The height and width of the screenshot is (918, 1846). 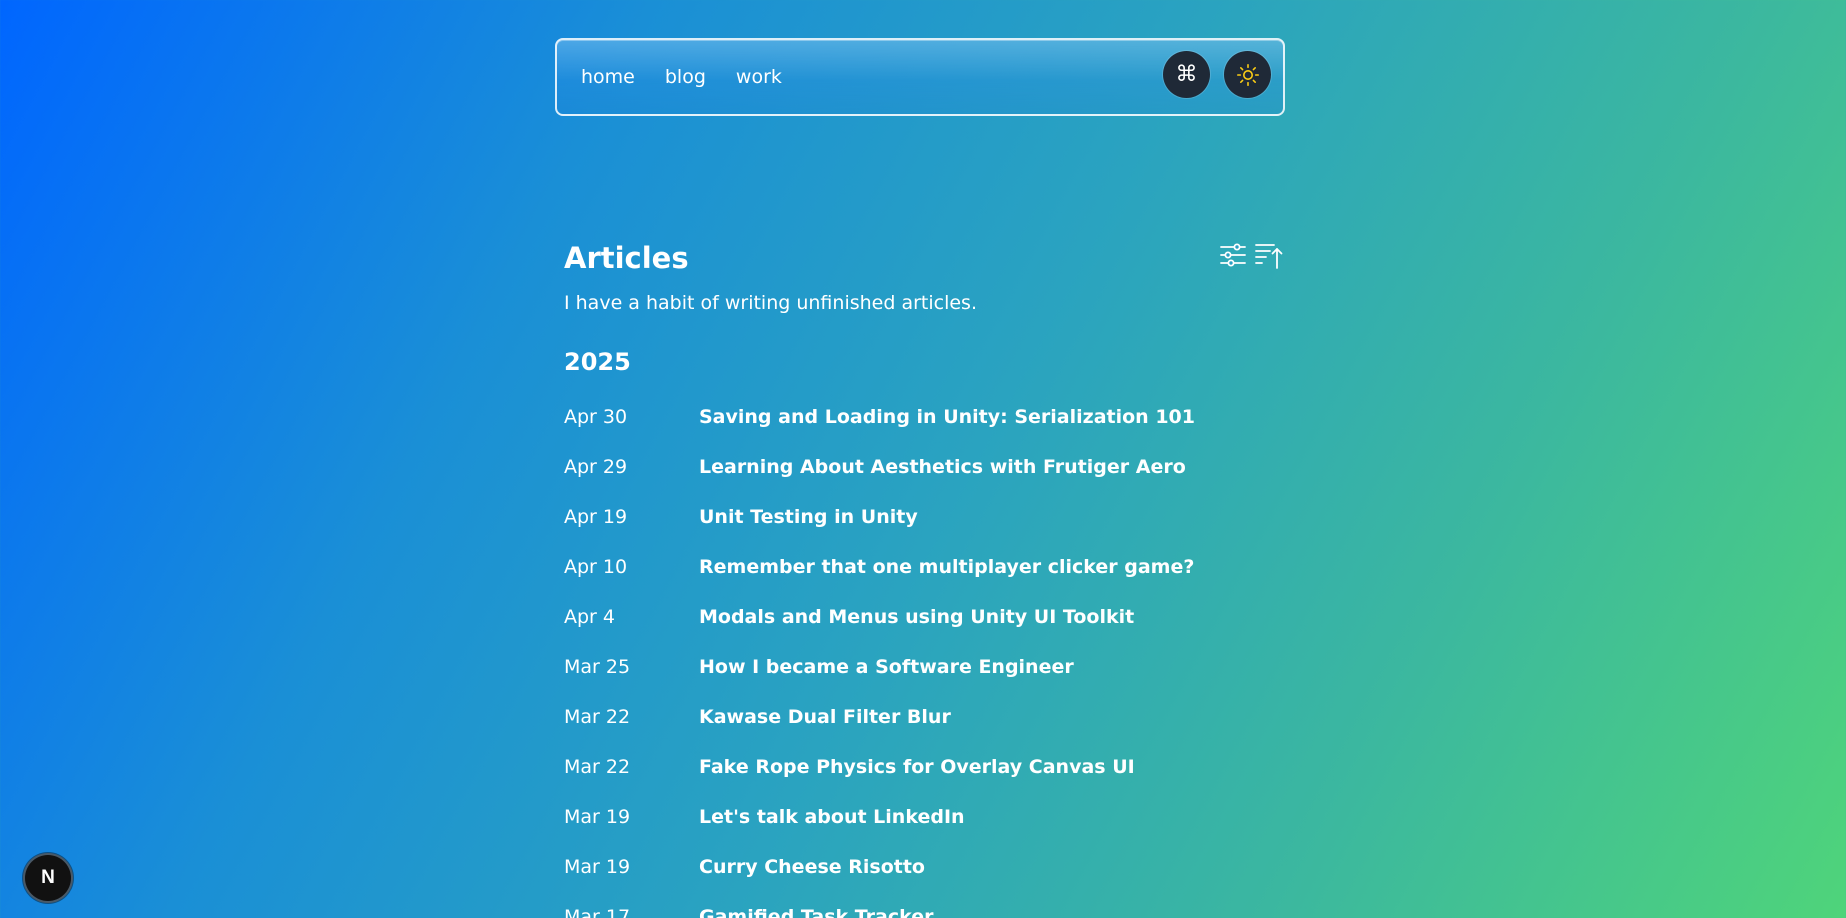 I want to click on article-row: Mar 22 Kawase Dual Filter Blur, so click(x=924, y=717).